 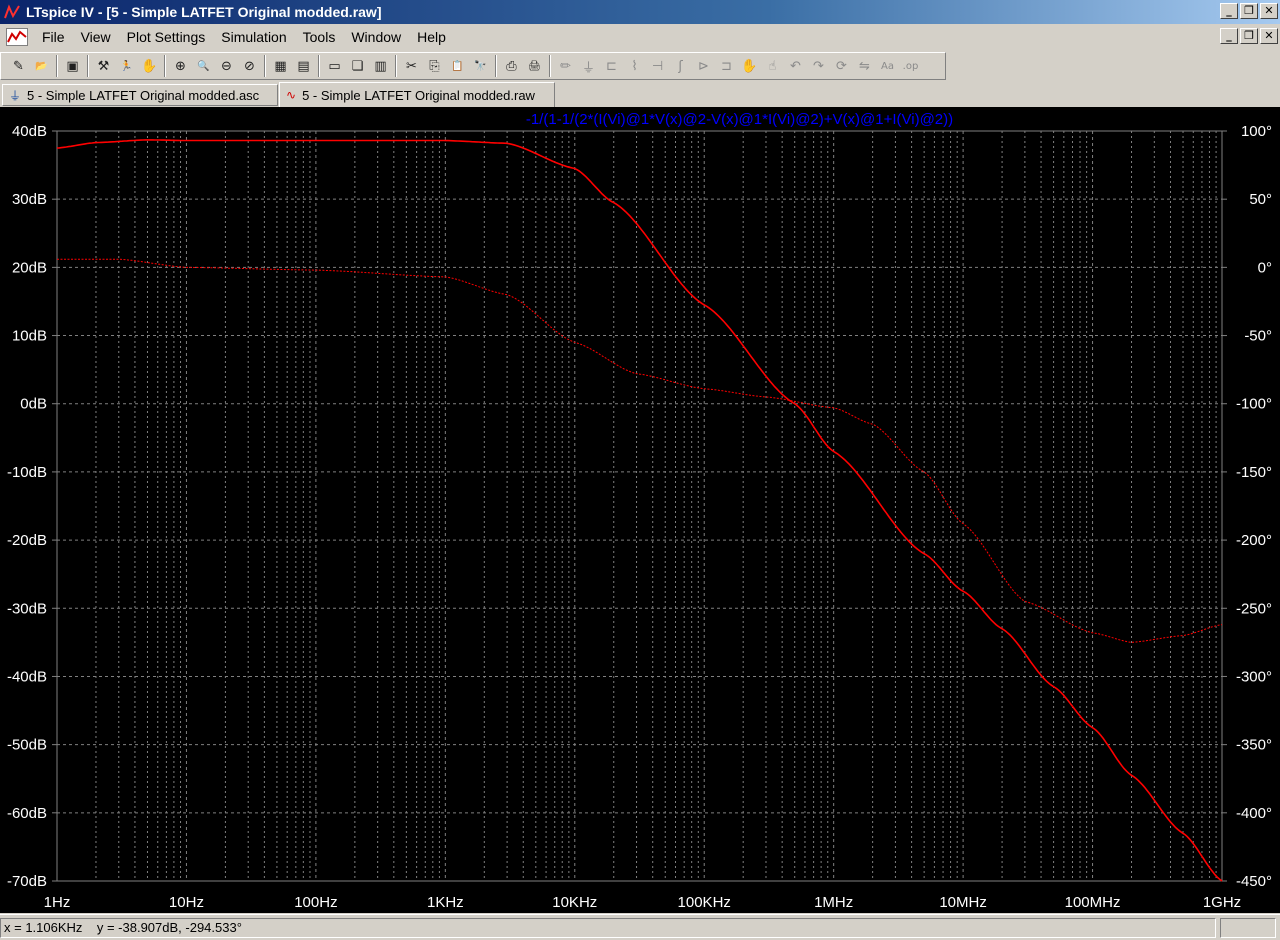 What do you see at coordinates (103, 66) in the screenshot?
I see `control-panel-icon: ⚒` at bounding box center [103, 66].